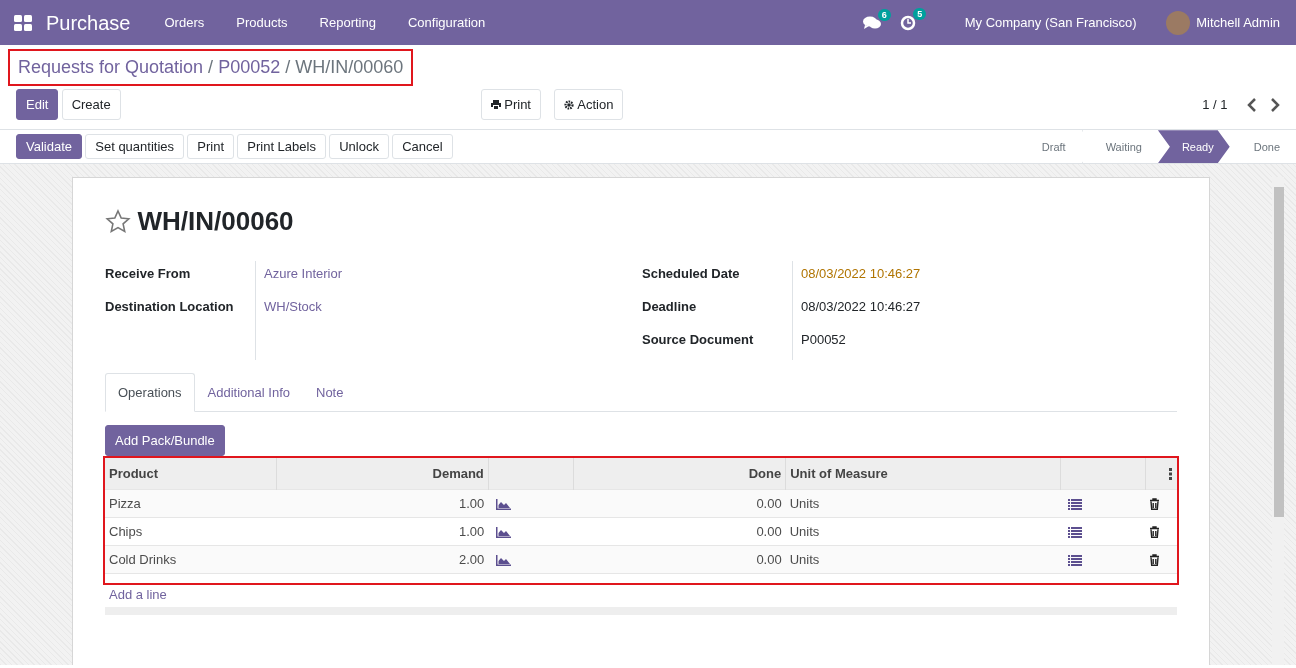 This screenshot has height=668, width=1296. I want to click on next-icon, so click(1275, 104).